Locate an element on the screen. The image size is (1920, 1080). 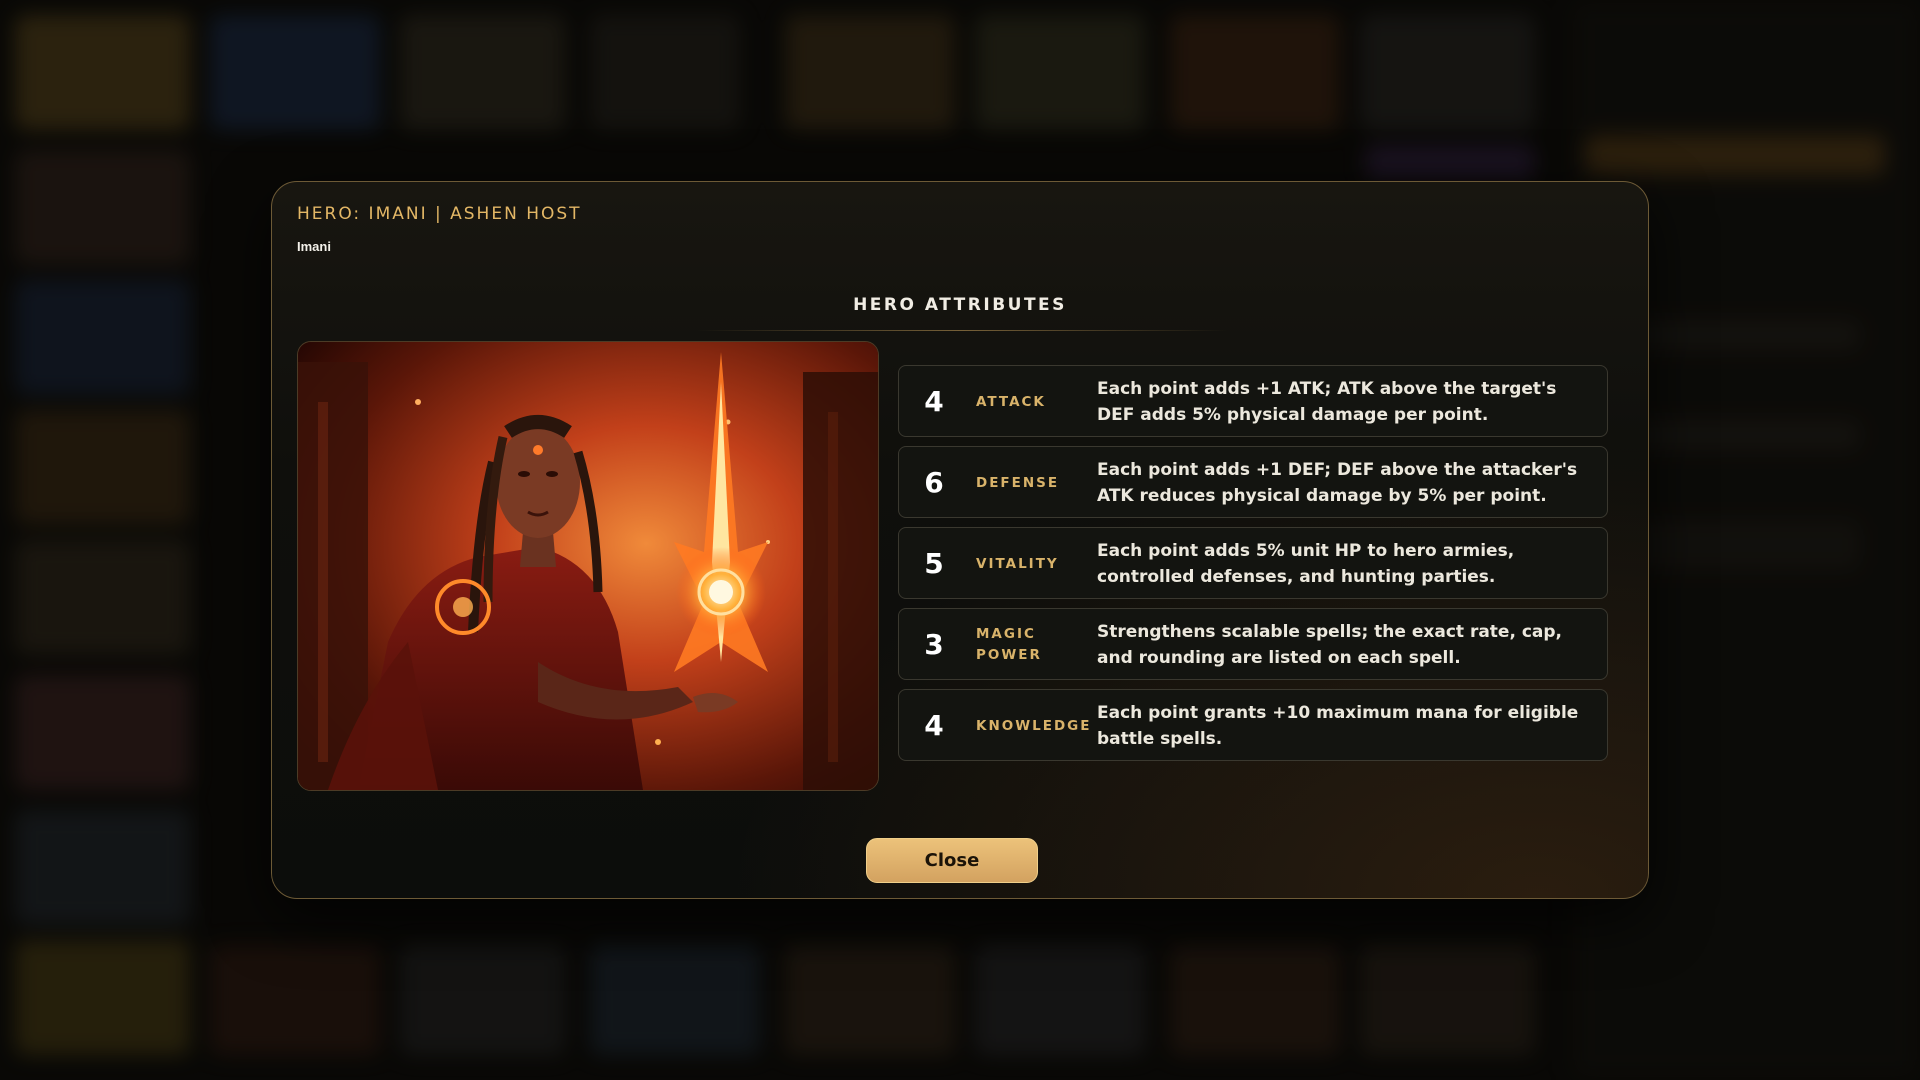
attribute-value: 6 is located at coordinates (934, 482).